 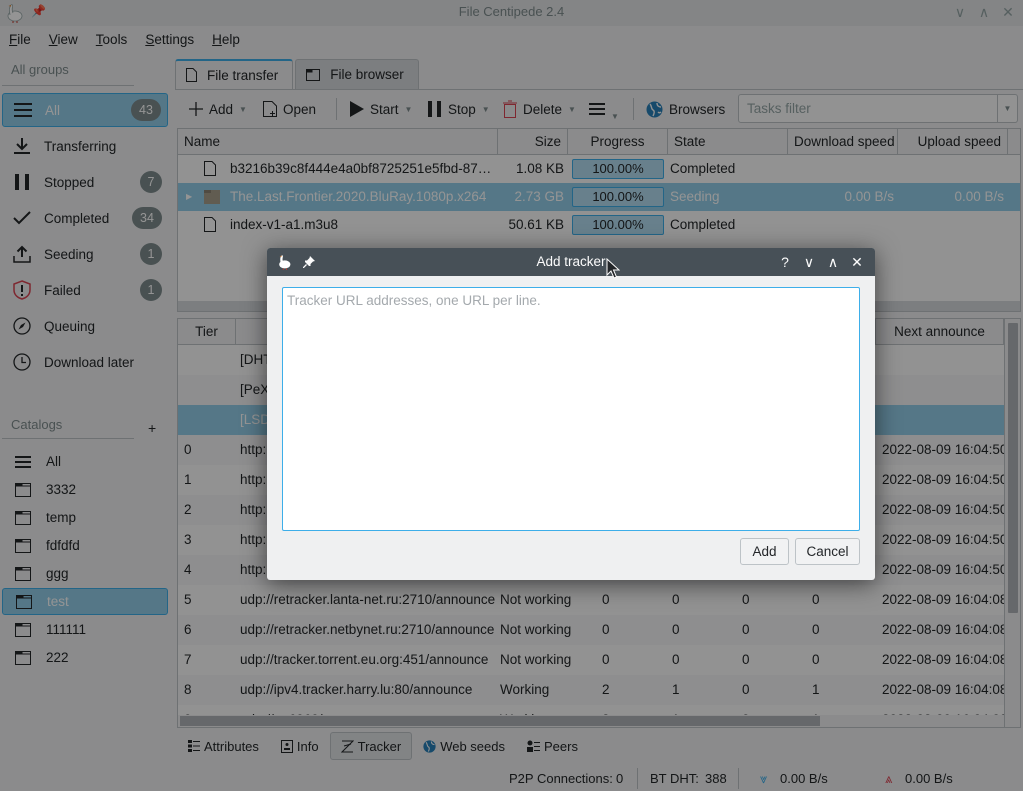 I want to click on dialog-close-button: ✕, so click(x=857, y=262).